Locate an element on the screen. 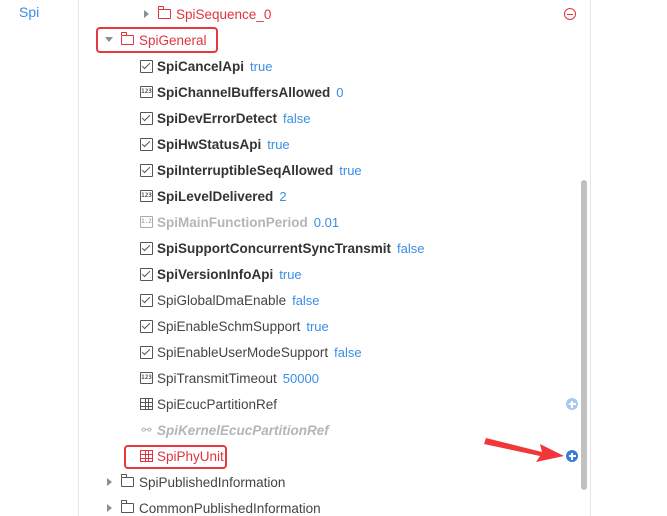 The width and height of the screenshot is (667, 516). param-name: SpiLevelDelivered is located at coordinates (215, 196).